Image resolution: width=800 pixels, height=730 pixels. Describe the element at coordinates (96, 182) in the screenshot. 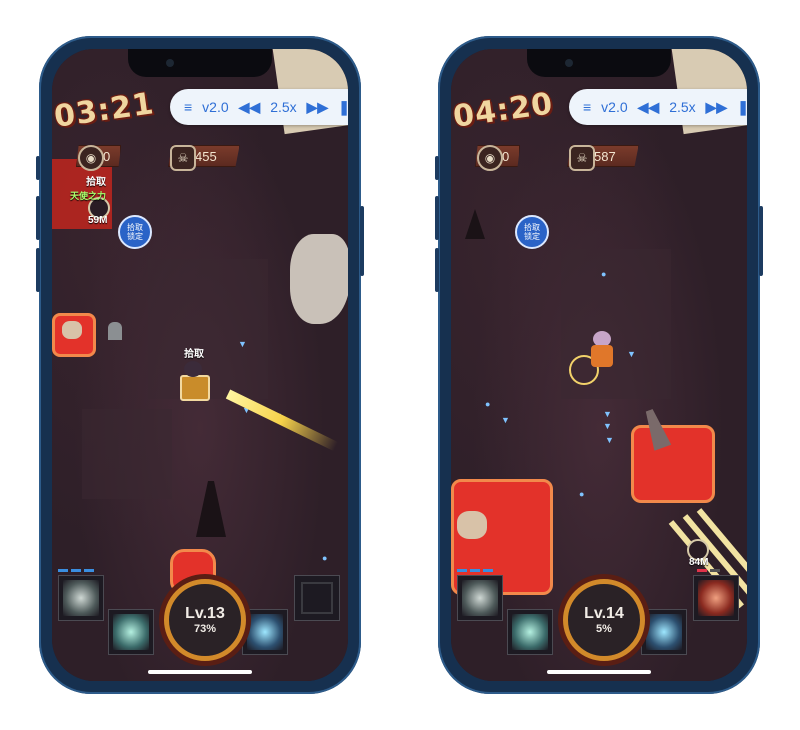

I see `pickup-label: 拾取` at that location.